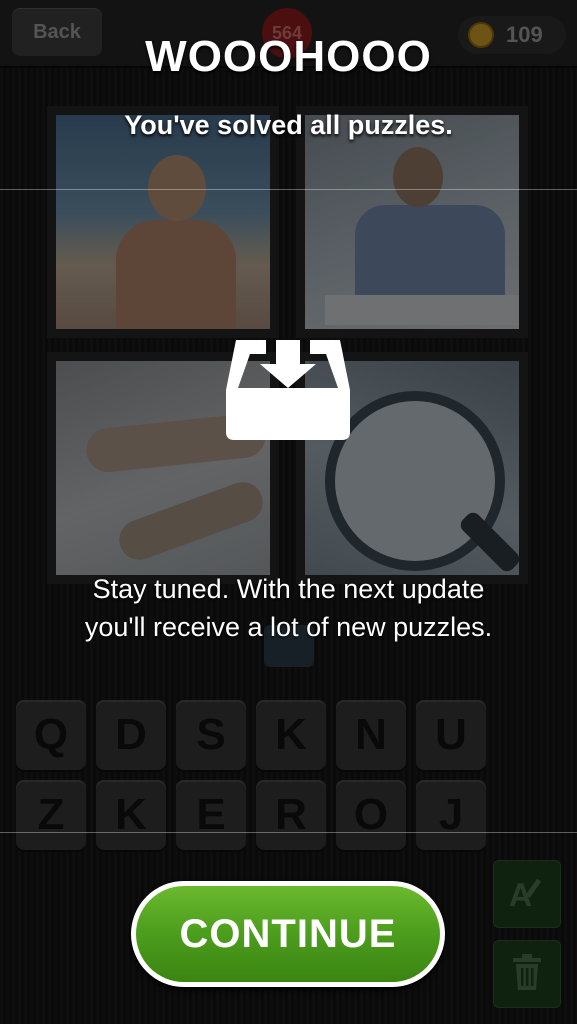 The image size is (577, 1024). I want to click on overlay-subtitle: You've solved all puzzles., so click(288, 125).